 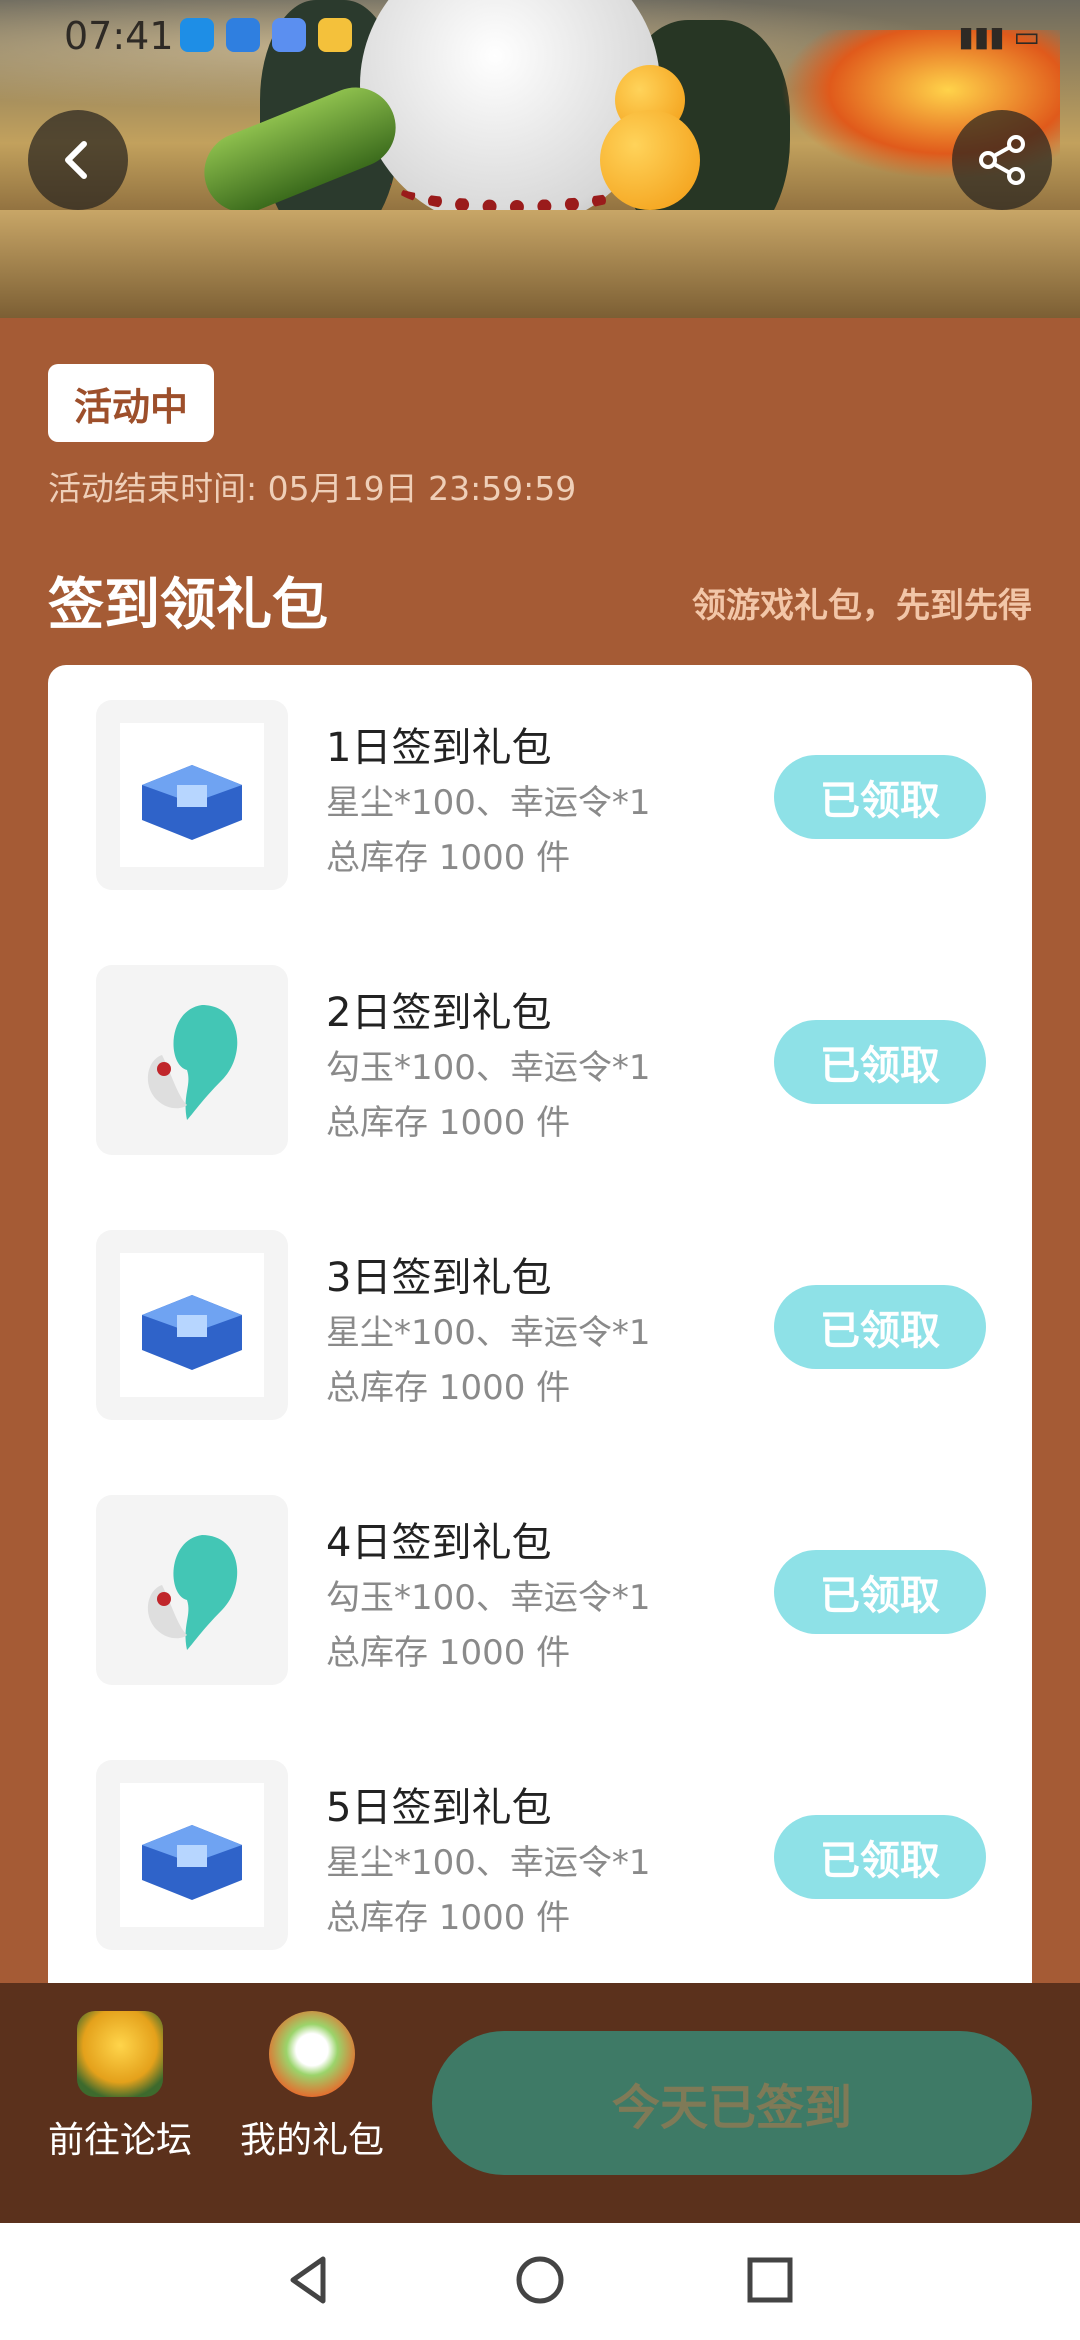 I want to click on share-icon, so click(x=1002, y=160).